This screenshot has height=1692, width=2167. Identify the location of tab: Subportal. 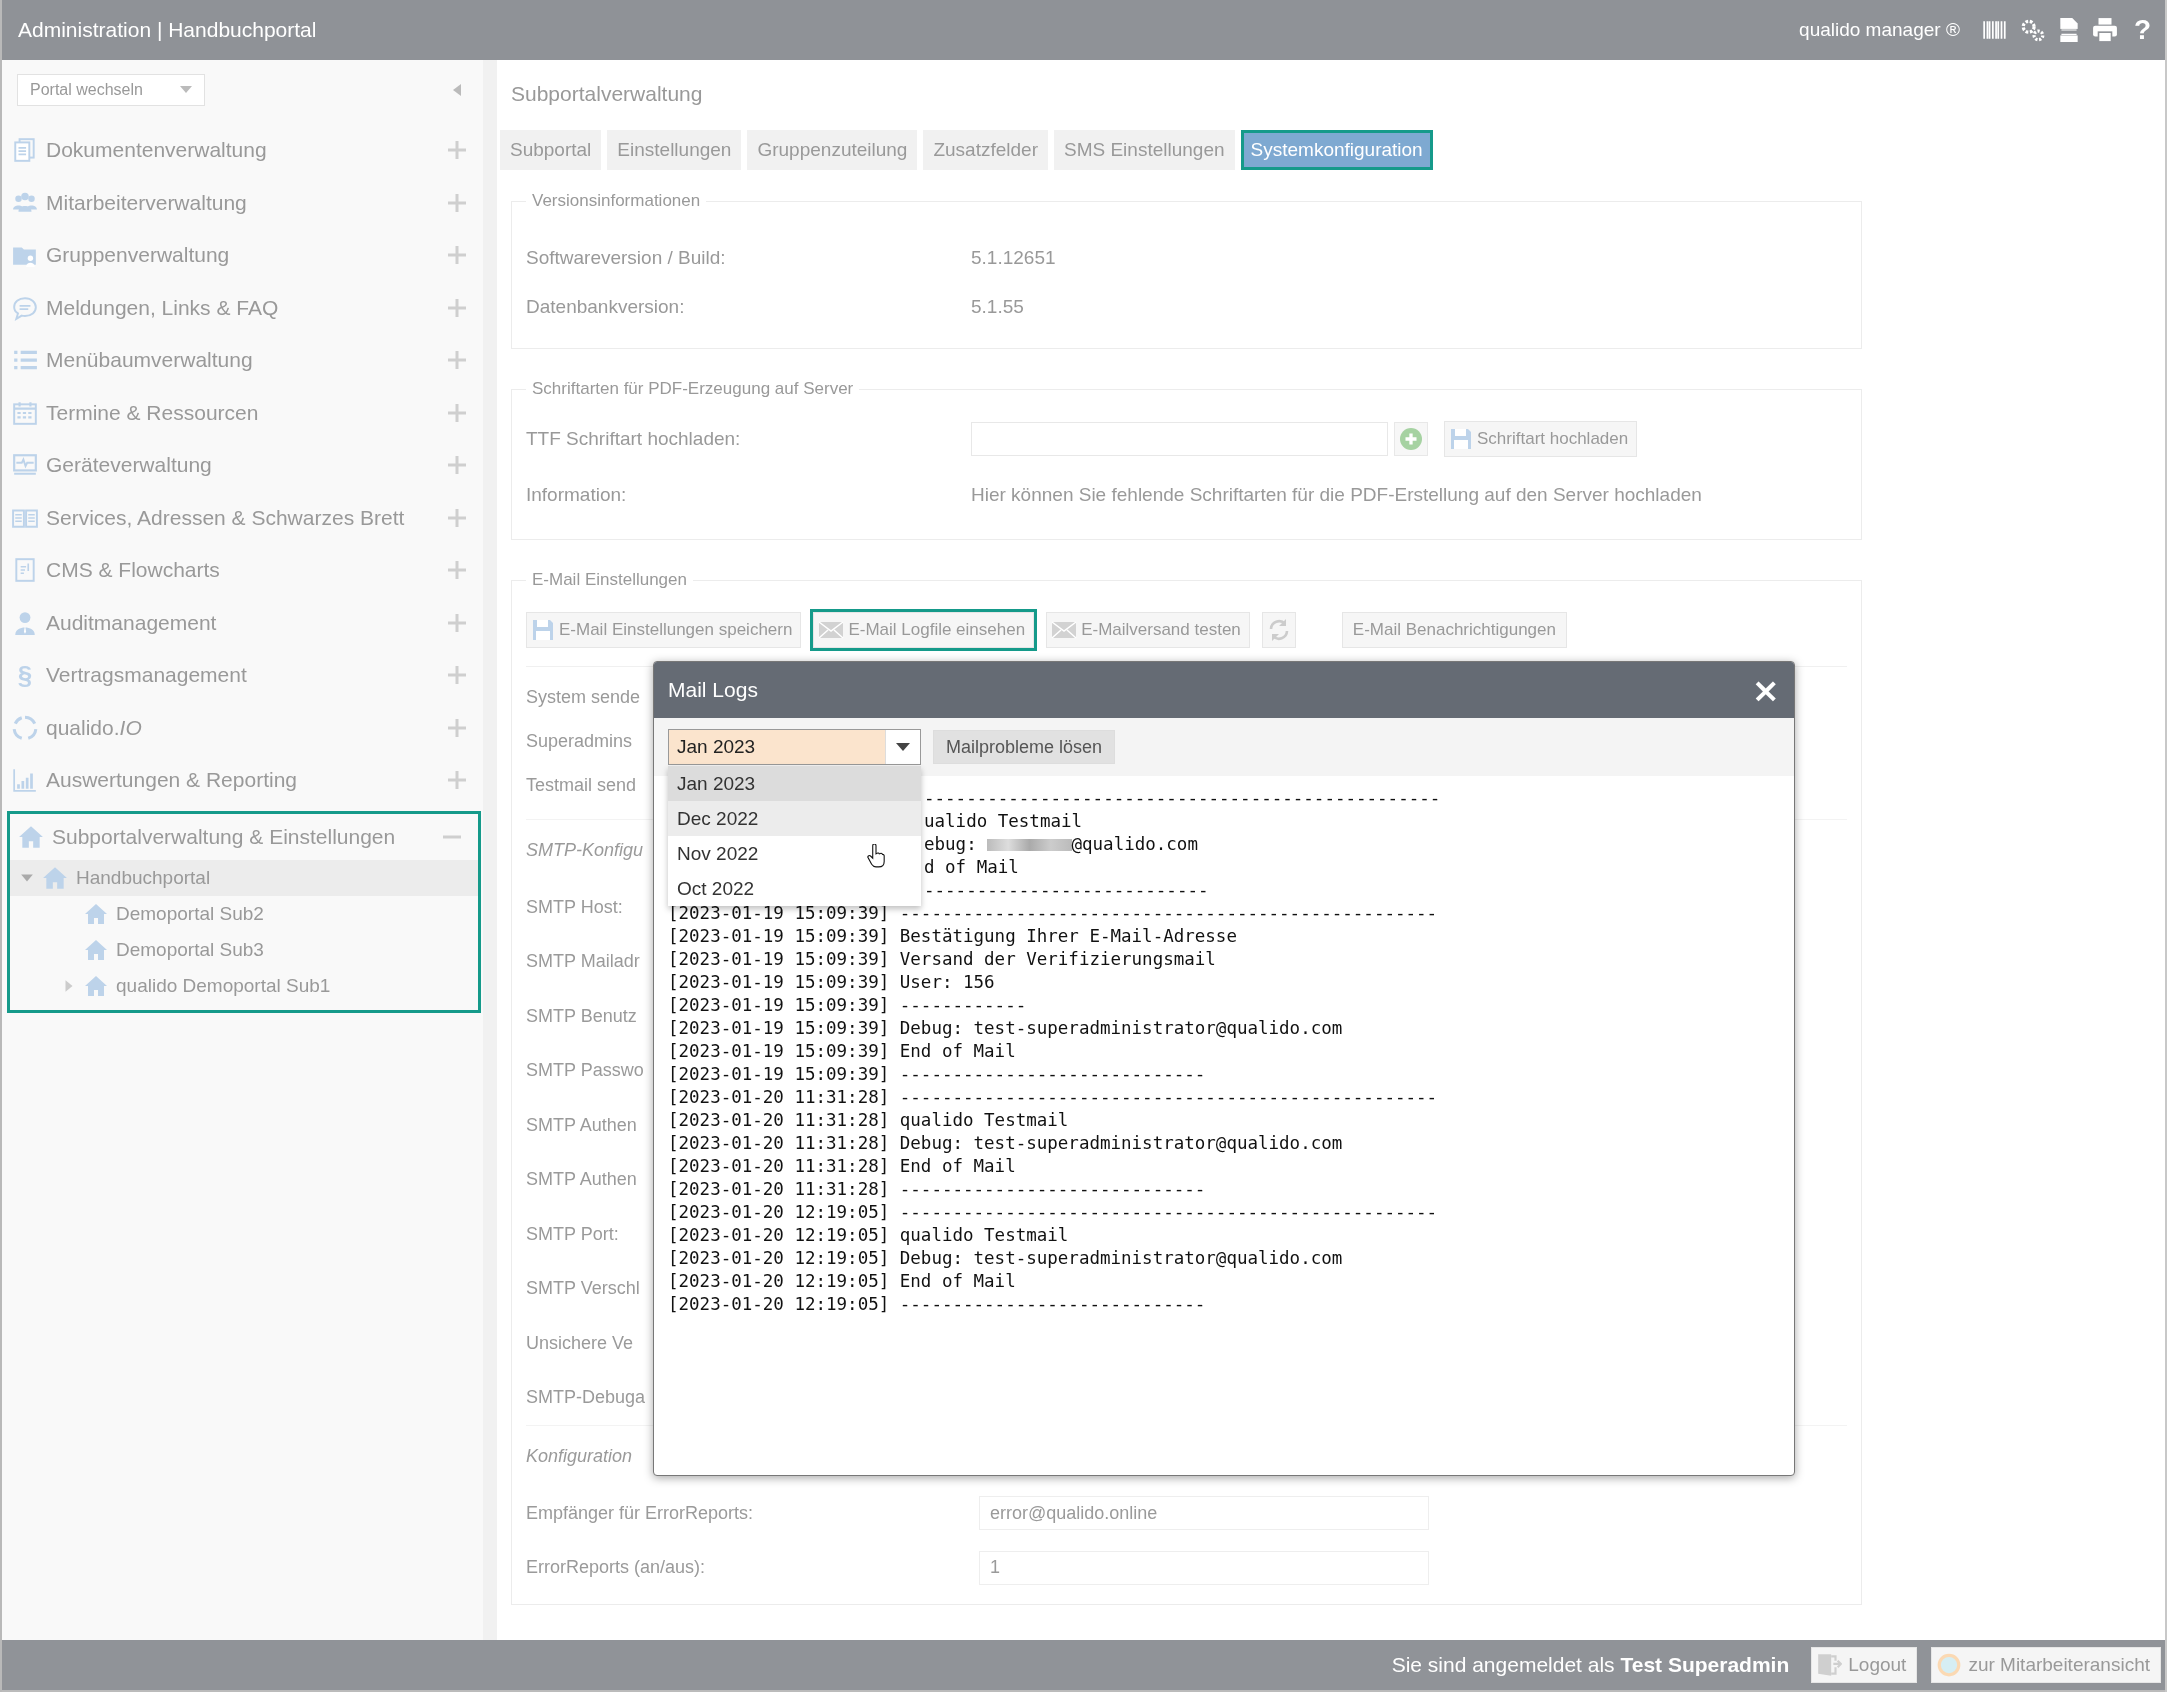
(551, 150).